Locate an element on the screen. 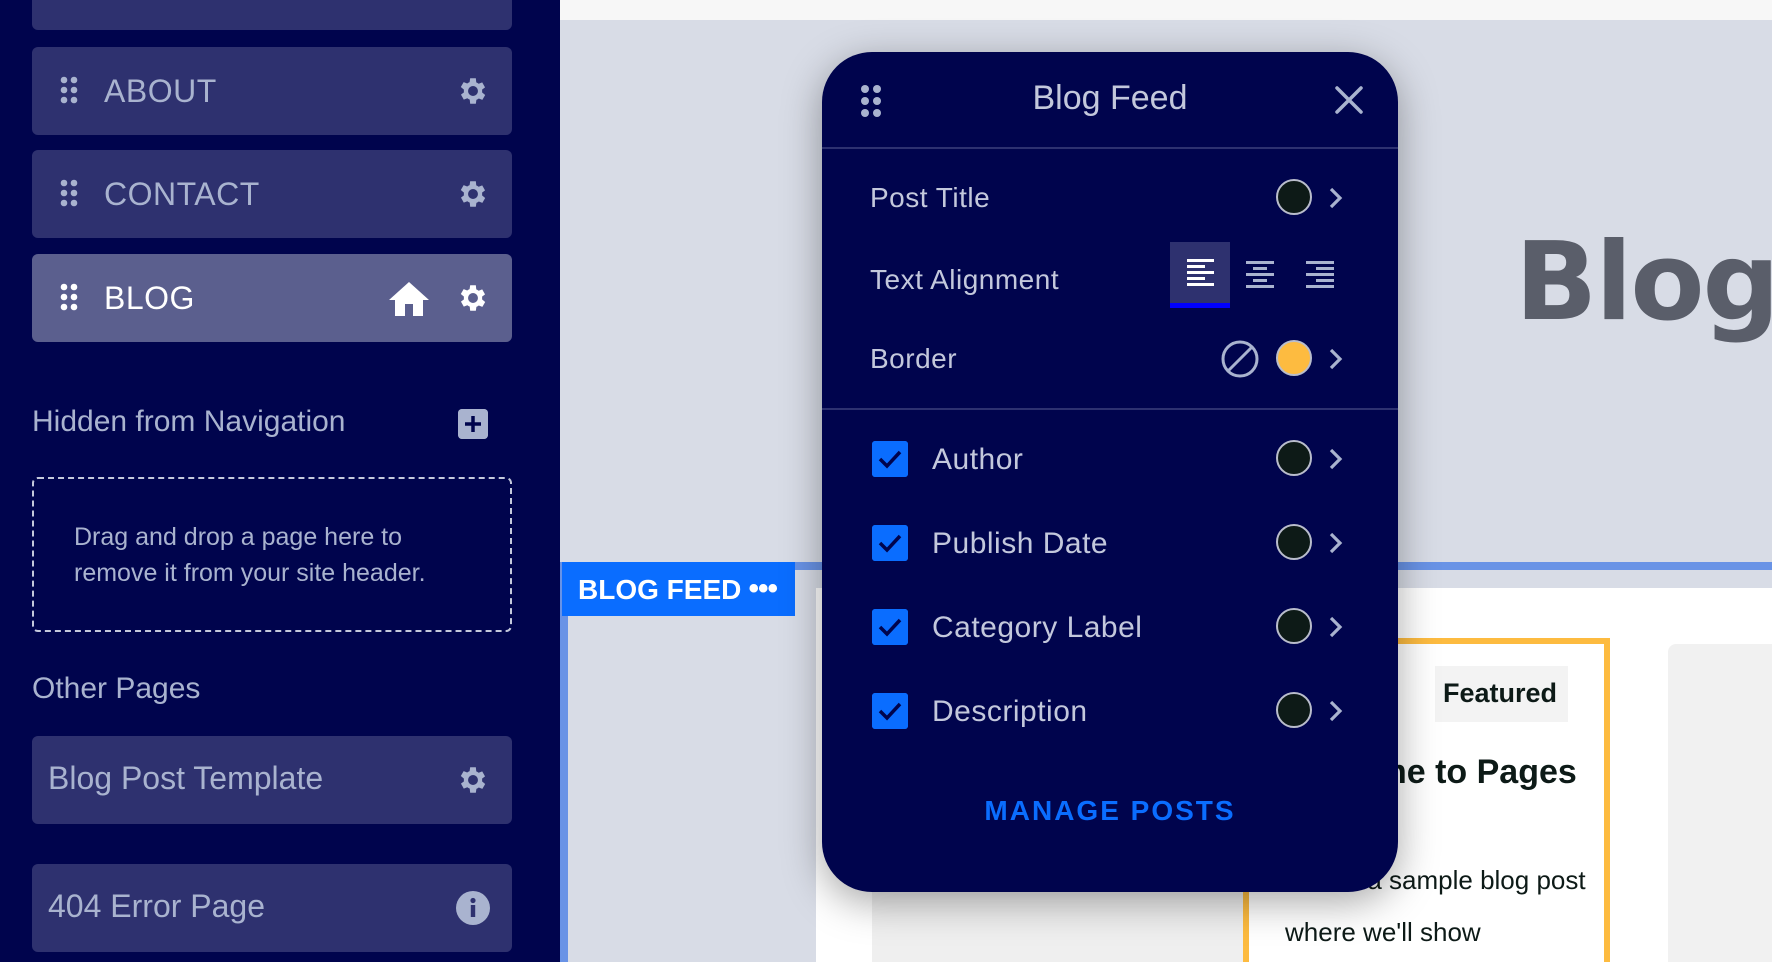 The height and width of the screenshot is (962, 1772). align-left-button is located at coordinates (1200, 275).